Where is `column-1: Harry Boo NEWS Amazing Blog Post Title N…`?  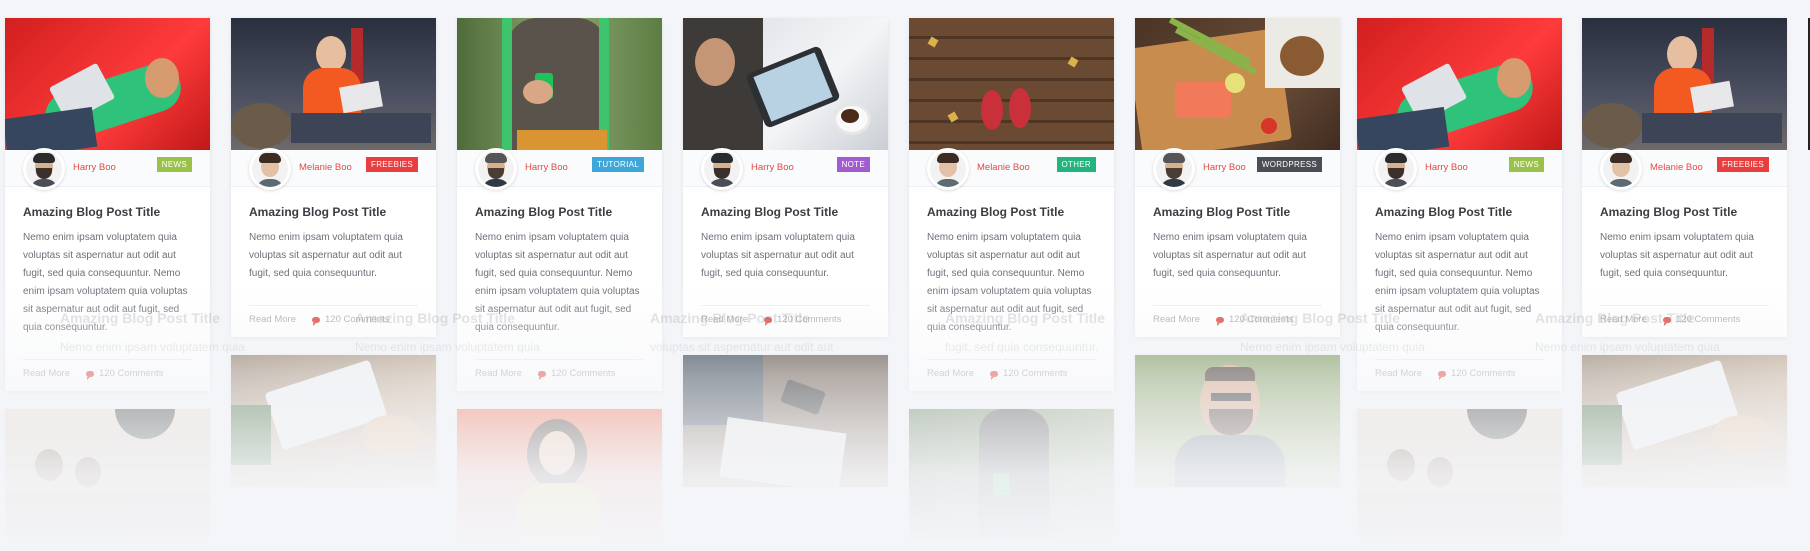 column-1: Harry Boo NEWS Amazing Blog Post Title N… is located at coordinates (107, 284).